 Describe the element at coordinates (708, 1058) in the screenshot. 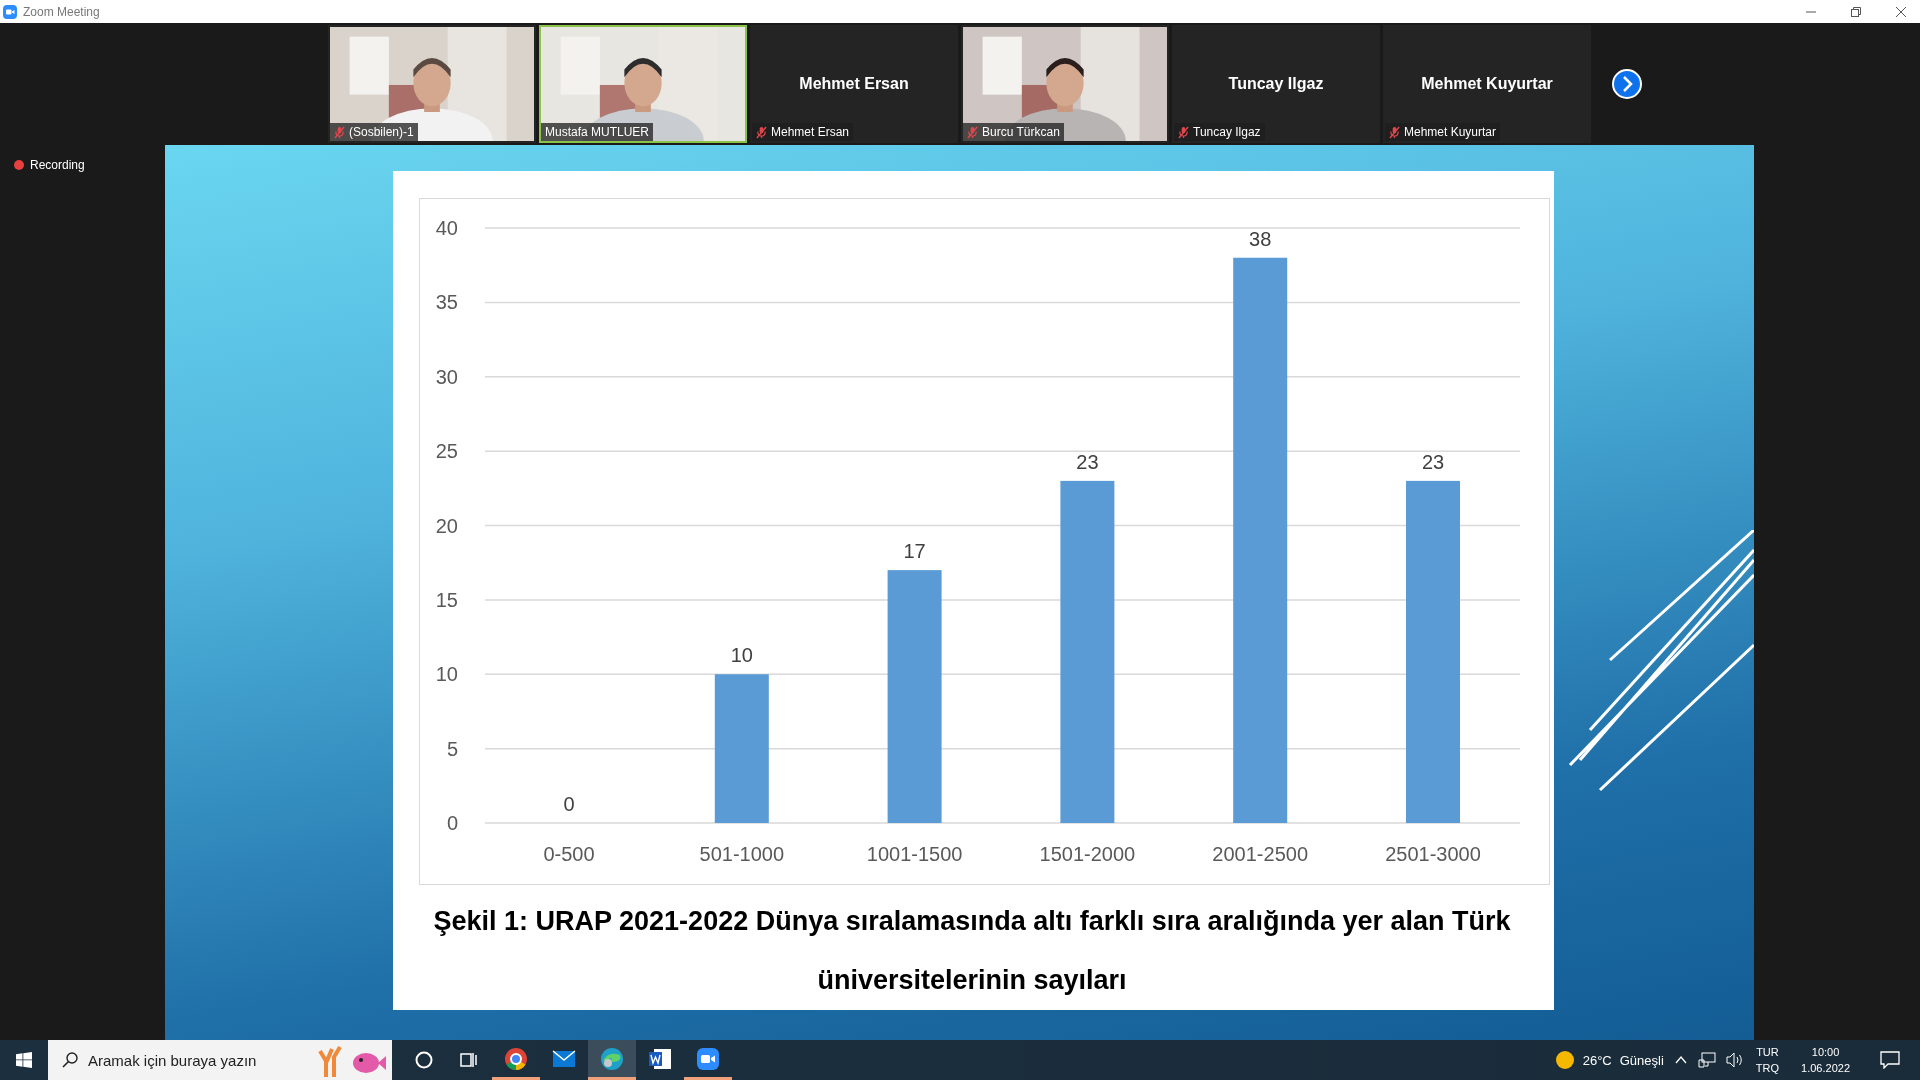

I see `video-camera-icon` at that location.